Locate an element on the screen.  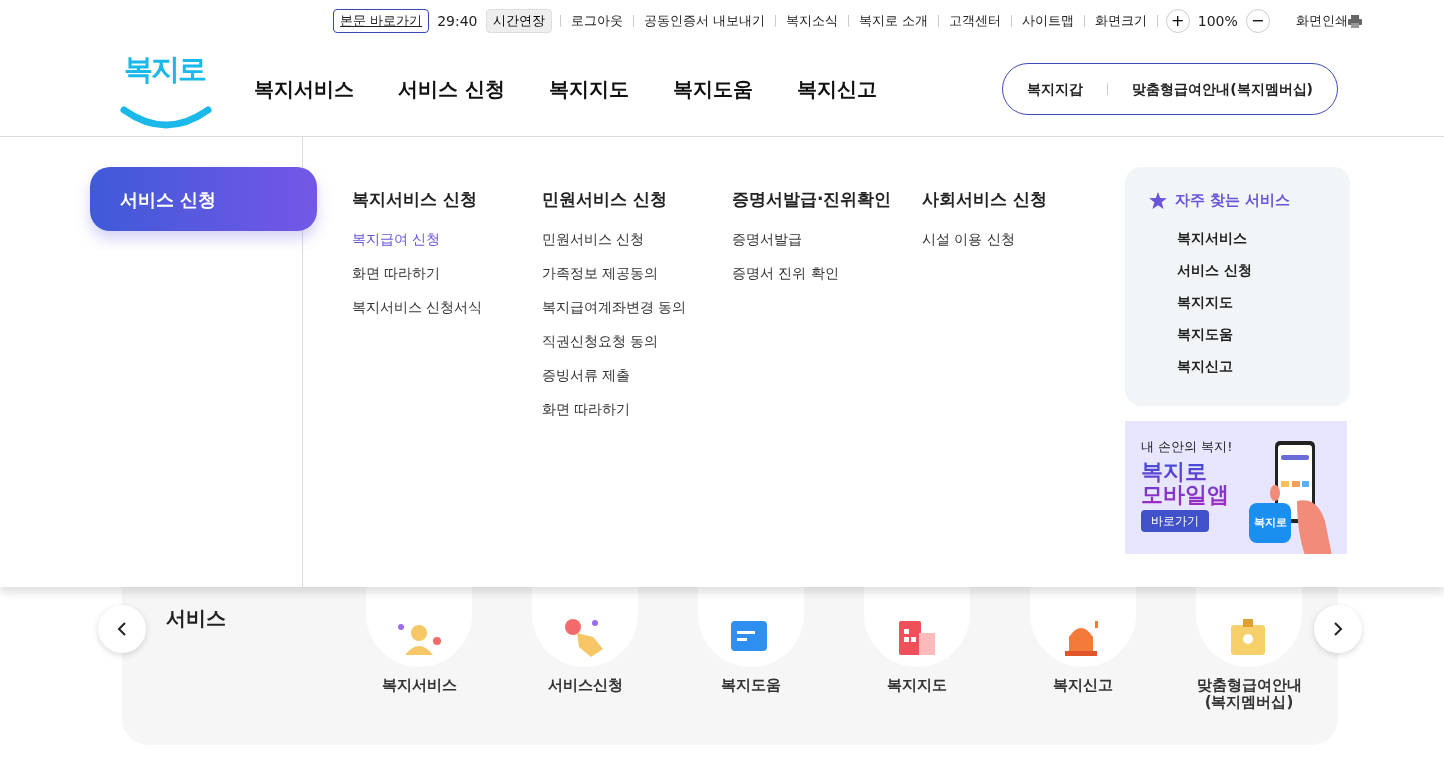
favorite-link: 서비스 신청 is located at coordinates (1263, 270).